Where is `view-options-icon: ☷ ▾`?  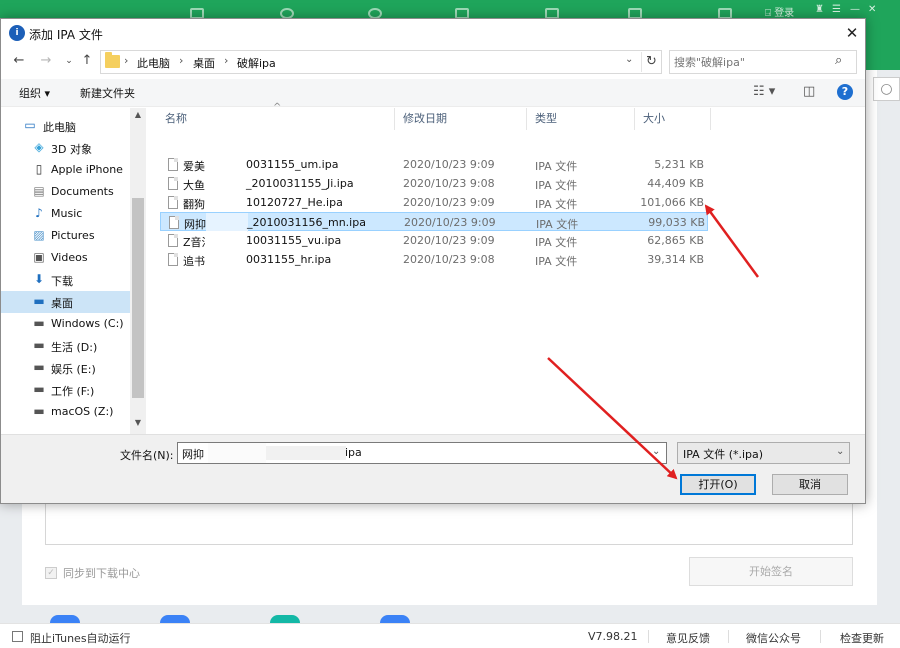
view-options-icon: ☷ ▾ is located at coordinates (764, 91).